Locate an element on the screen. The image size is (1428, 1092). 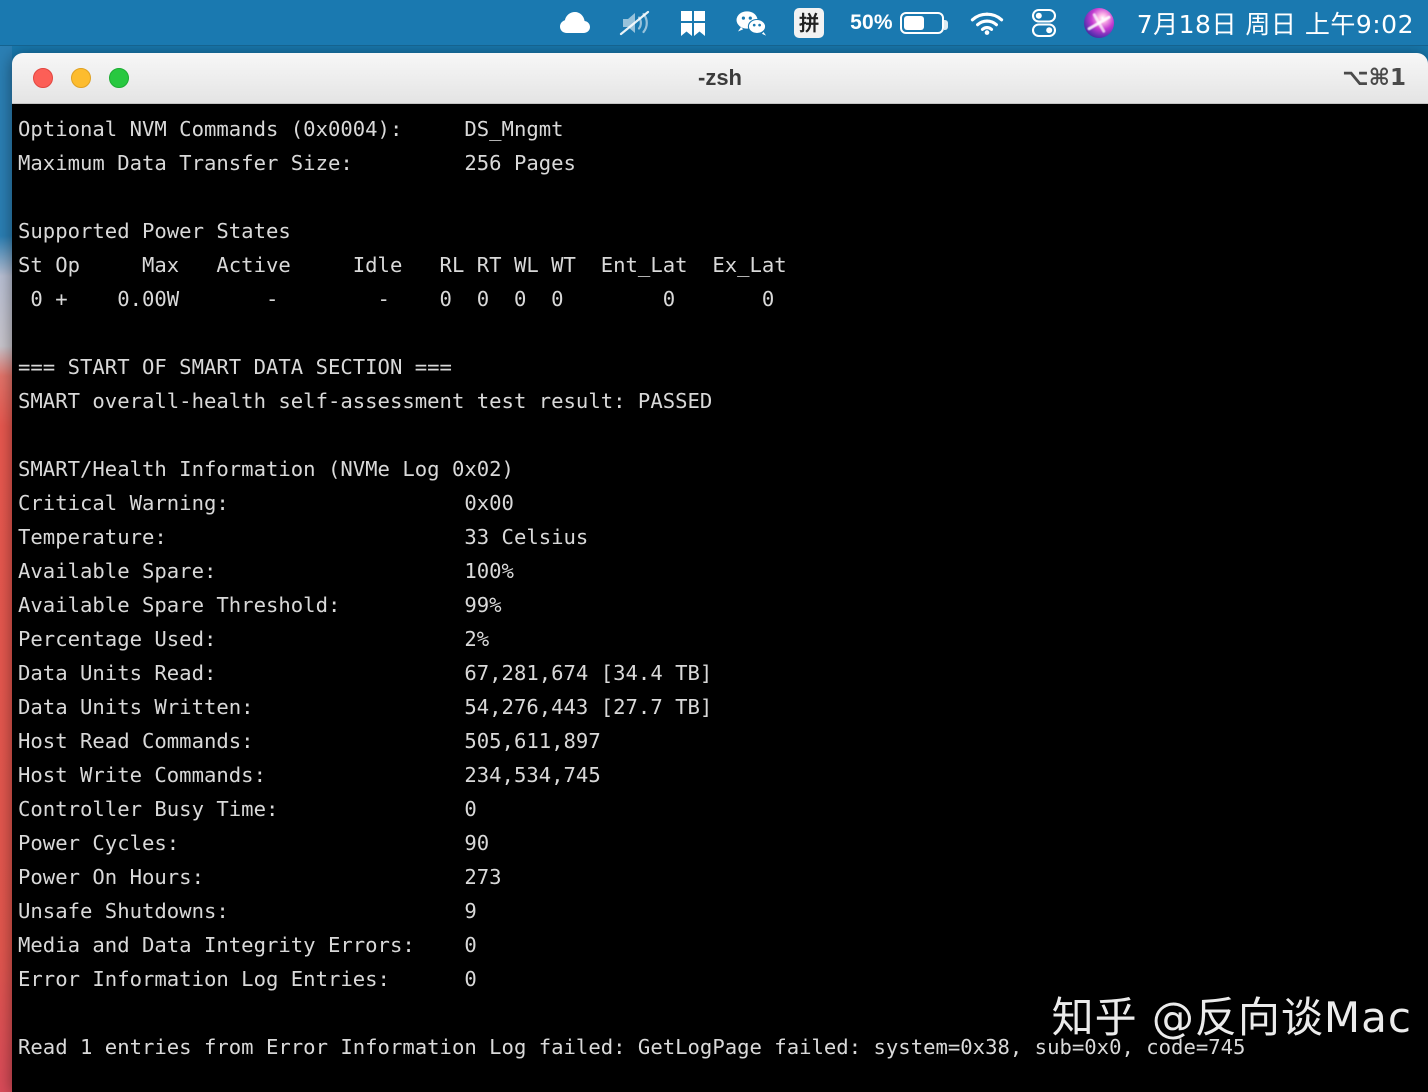
battery-icon is located at coordinates (923, 22).